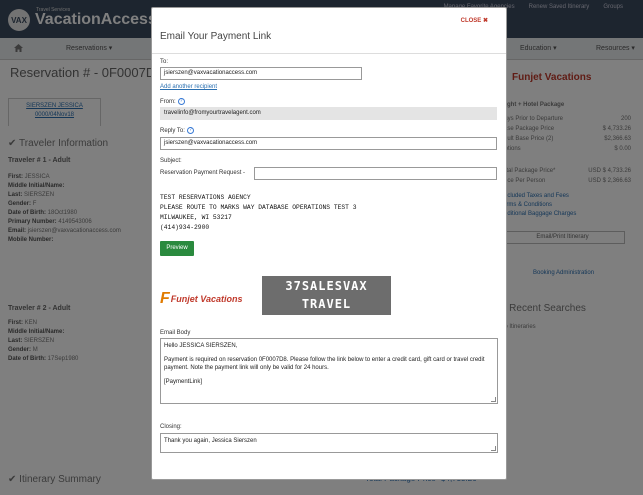 Image resolution: width=643 pixels, height=495 pixels. Describe the element at coordinates (171, 427) in the screenshot. I see `closing-label: Closing:` at that location.